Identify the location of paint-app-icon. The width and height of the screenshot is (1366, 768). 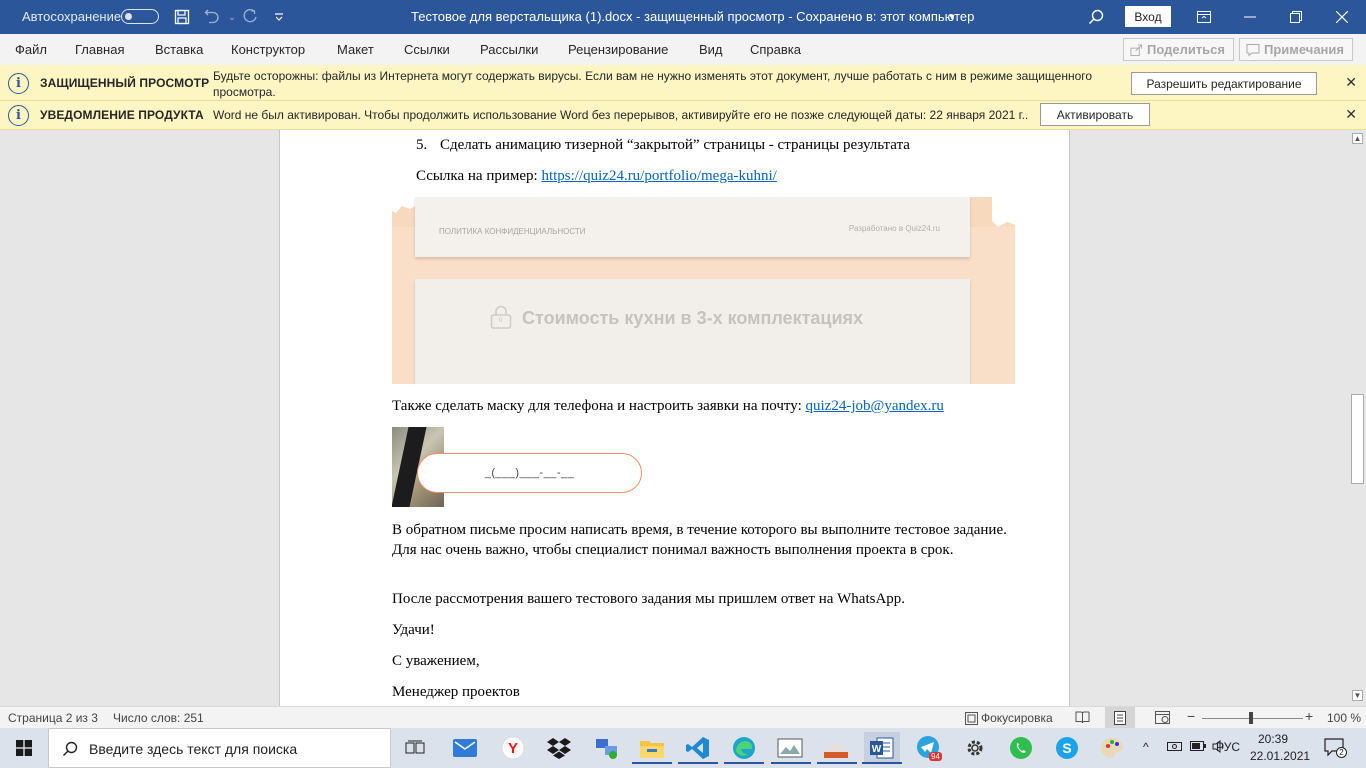
(837, 748).